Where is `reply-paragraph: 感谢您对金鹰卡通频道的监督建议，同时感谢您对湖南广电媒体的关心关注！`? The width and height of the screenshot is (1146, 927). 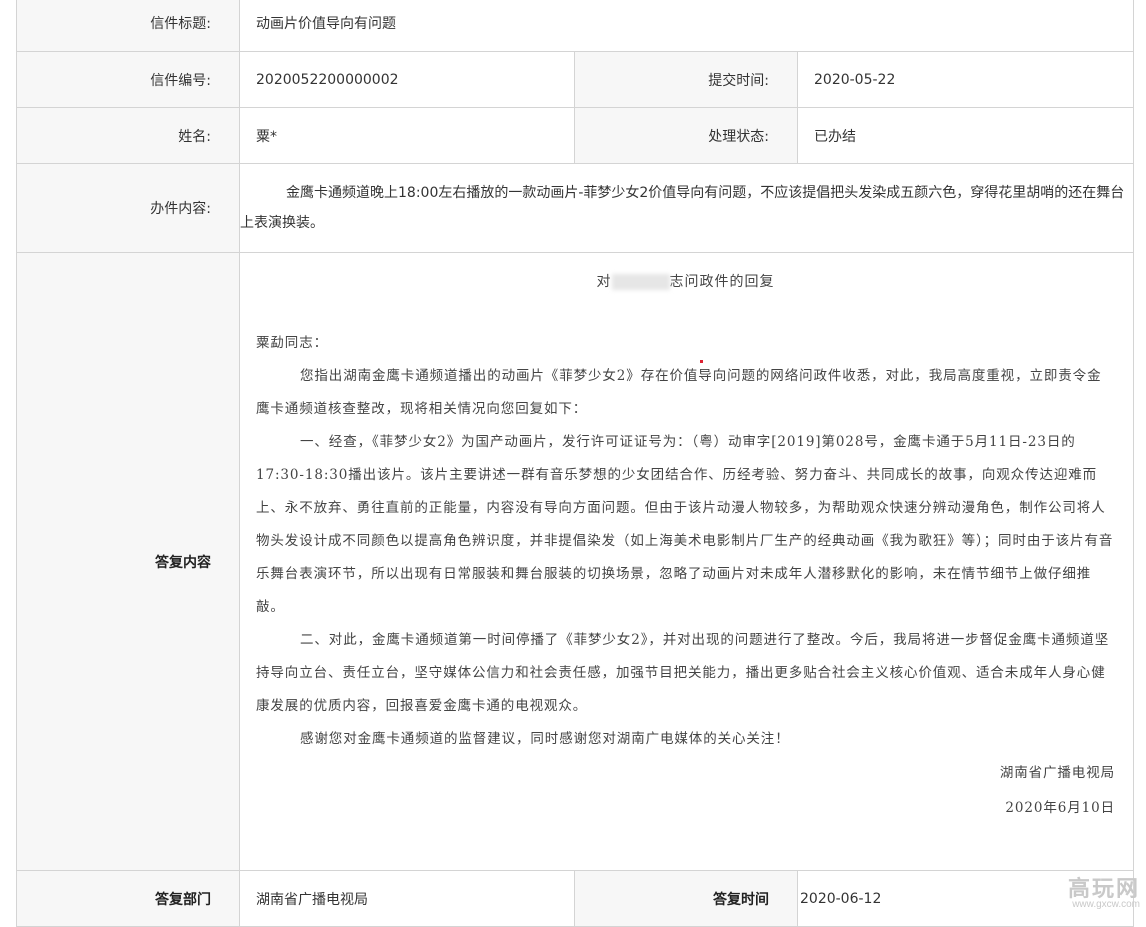 reply-paragraph: 感谢您对金鹰卡通频道的监督建议，同时感谢您对湖南广电媒体的关心关注！ is located at coordinates (545, 739).